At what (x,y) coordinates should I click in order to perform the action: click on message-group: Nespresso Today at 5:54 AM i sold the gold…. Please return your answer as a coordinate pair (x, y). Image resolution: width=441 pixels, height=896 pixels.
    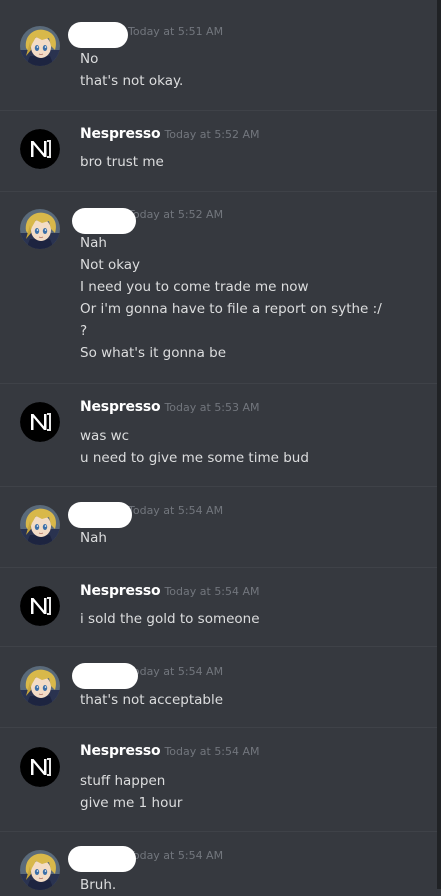
    Looking at the image, I should click on (218, 607).